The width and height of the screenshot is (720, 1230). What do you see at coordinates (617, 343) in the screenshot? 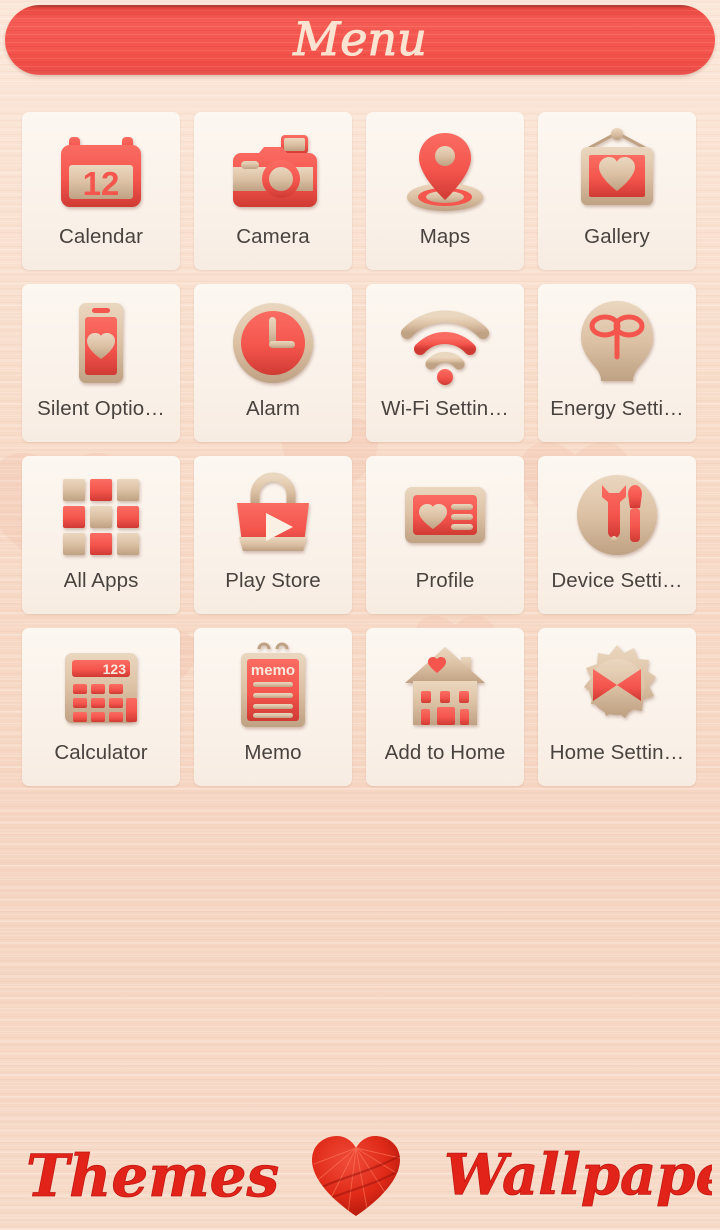
I see `lightbulb-icon` at bounding box center [617, 343].